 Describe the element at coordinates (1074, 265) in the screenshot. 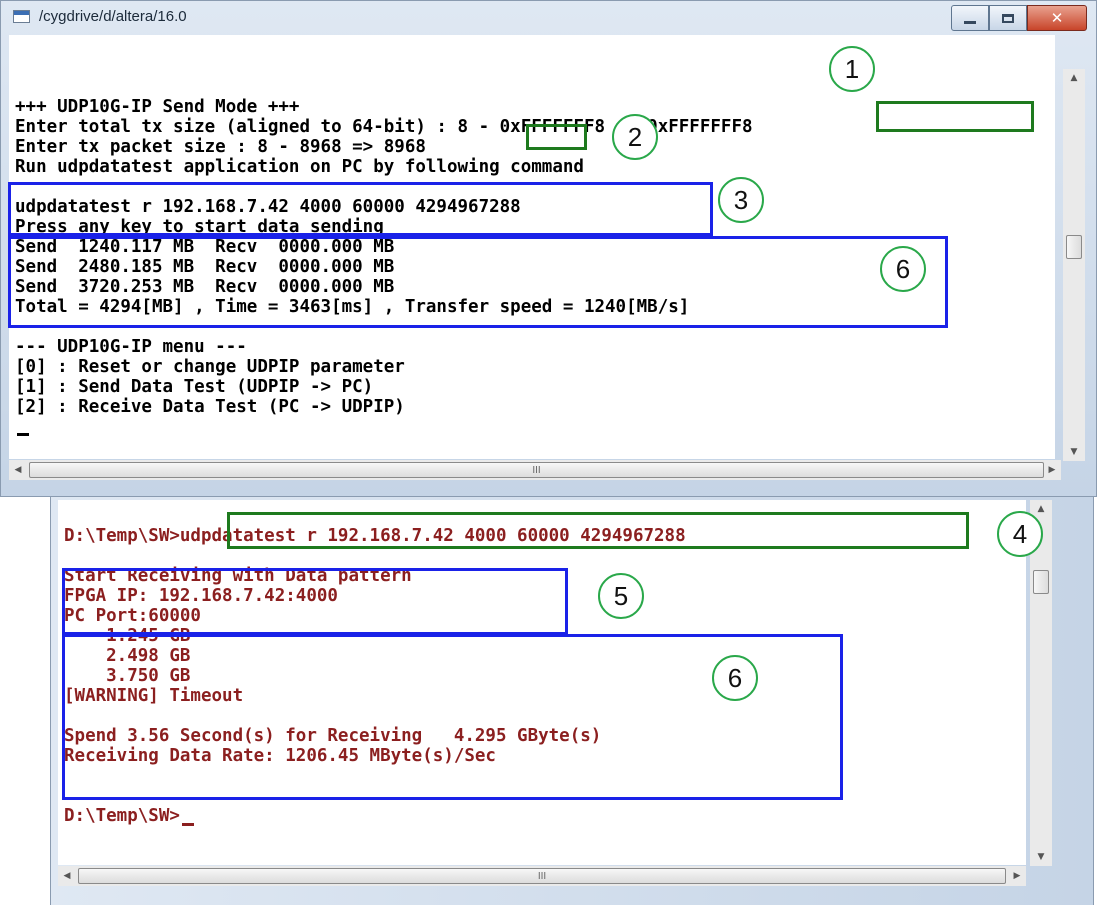

I see `vertical-scrollbar-top: ▲ ▼` at that location.